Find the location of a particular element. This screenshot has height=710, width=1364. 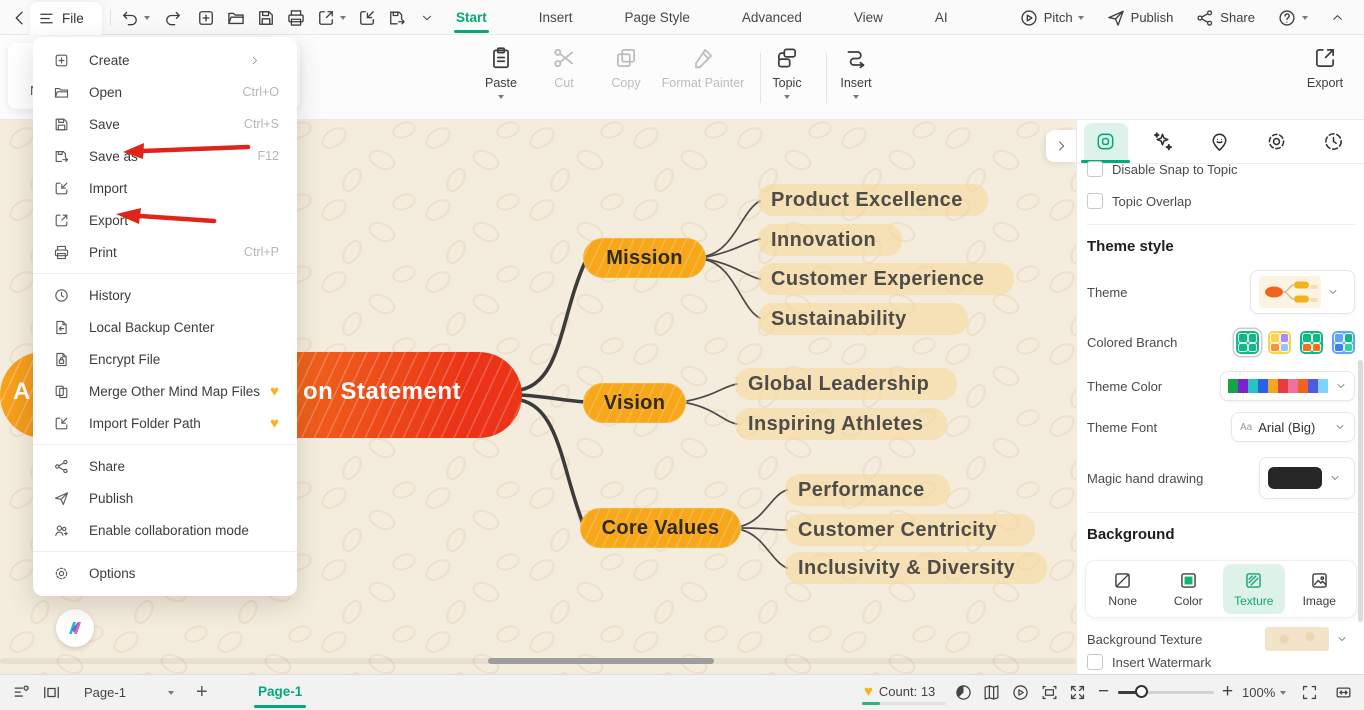

zoom-in-button: + is located at coordinates (1227, 692).